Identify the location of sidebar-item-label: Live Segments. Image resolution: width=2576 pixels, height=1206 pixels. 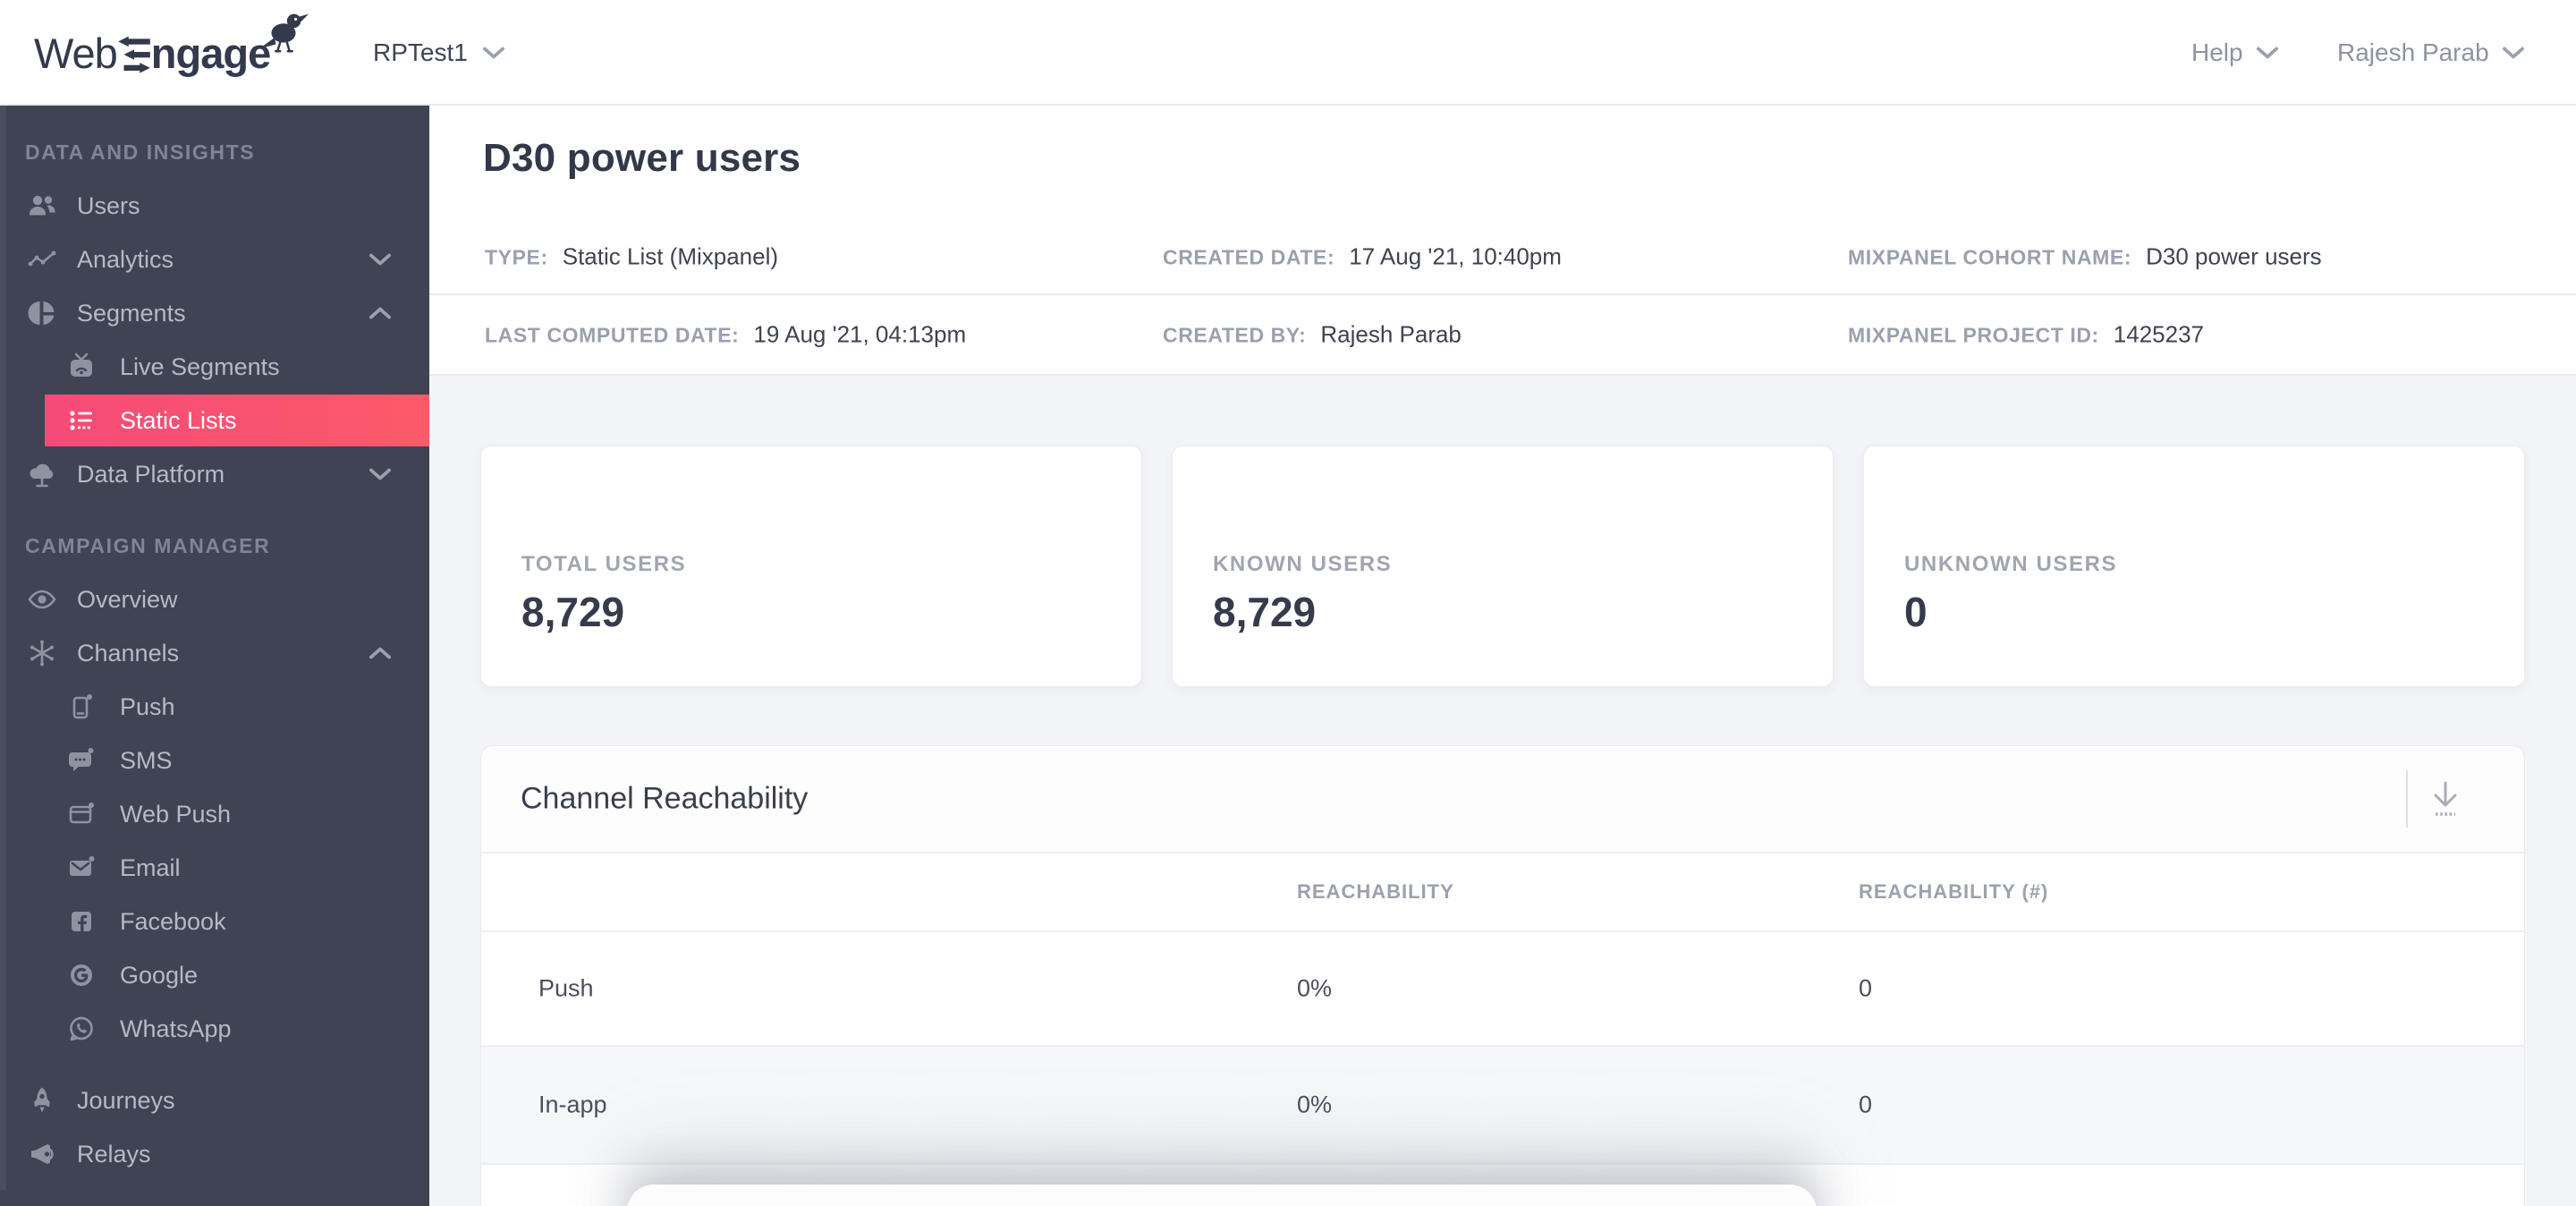
(200, 366).